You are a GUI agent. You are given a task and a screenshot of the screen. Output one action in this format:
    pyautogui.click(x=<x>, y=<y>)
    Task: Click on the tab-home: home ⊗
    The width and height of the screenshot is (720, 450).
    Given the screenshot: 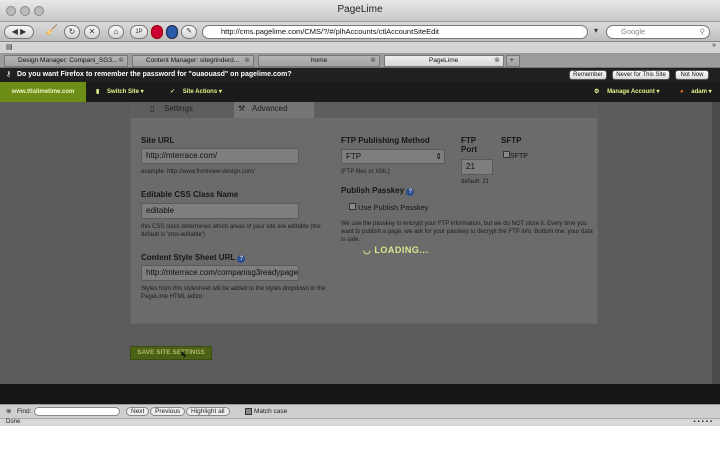 What is the action you would take?
    pyautogui.click(x=319, y=61)
    